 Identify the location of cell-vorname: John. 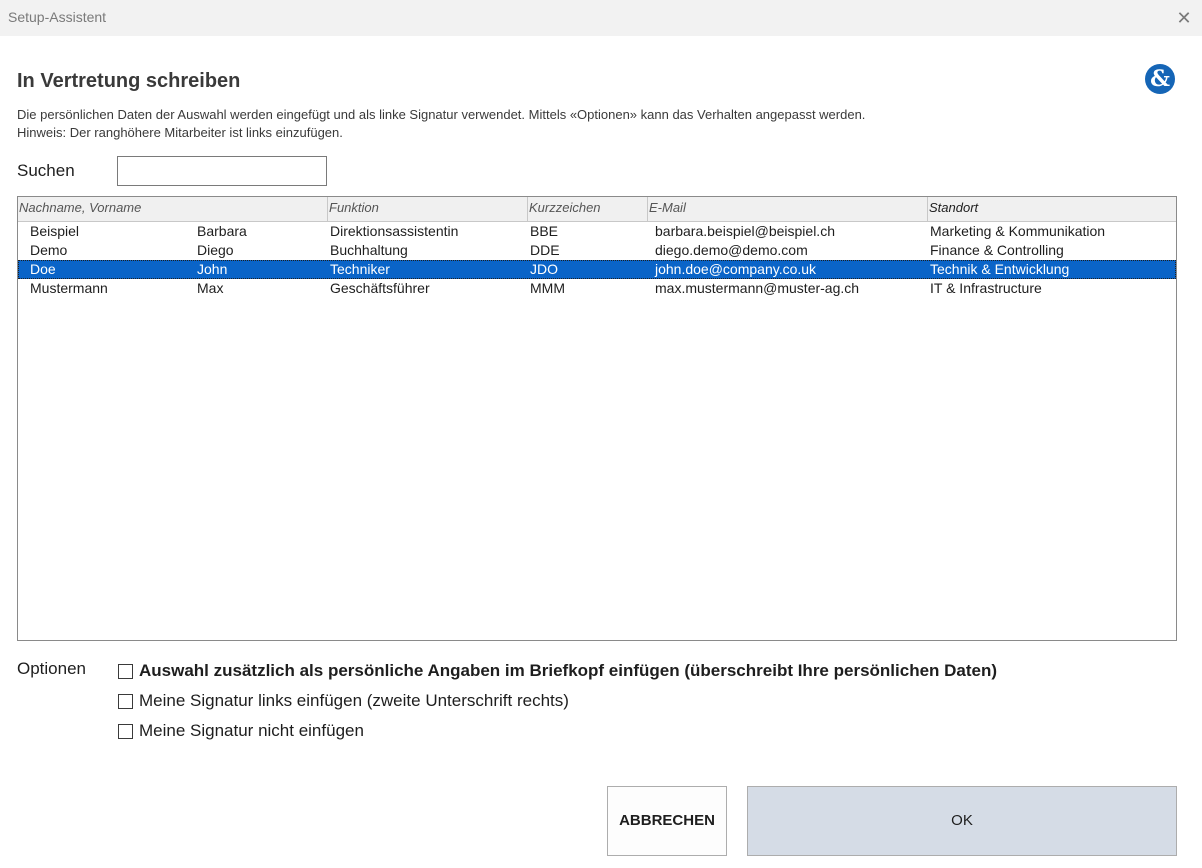
(212, 269).